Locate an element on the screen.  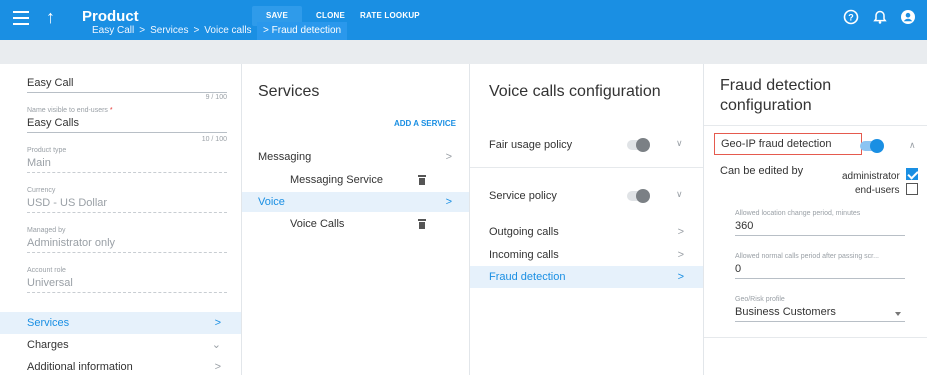
nav-item-services: Services > is located at coordinates (120, 323).